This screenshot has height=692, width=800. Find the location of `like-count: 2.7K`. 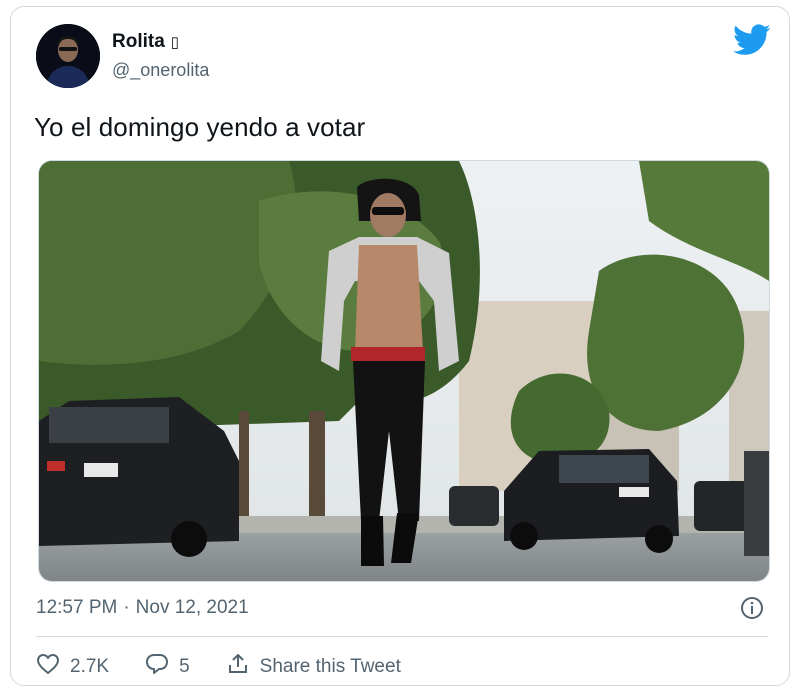

like-count: 2.7K is located at coordinates (90, 666).